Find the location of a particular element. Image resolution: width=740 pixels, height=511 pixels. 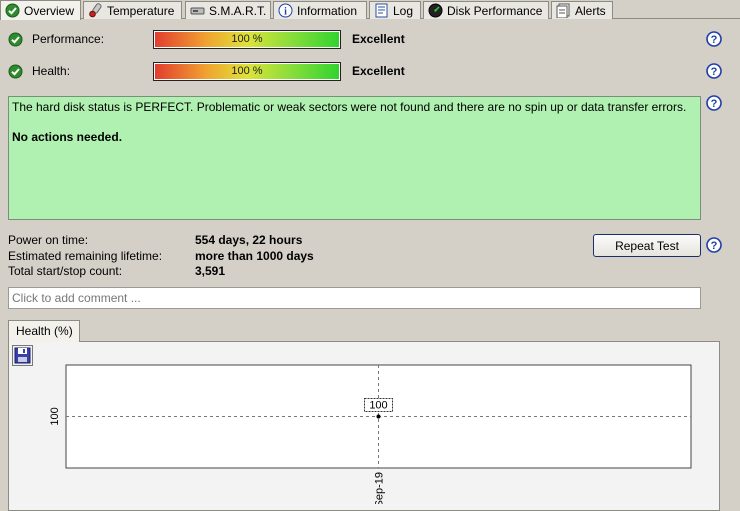

drive-icon is located at coordinates (197, 10).